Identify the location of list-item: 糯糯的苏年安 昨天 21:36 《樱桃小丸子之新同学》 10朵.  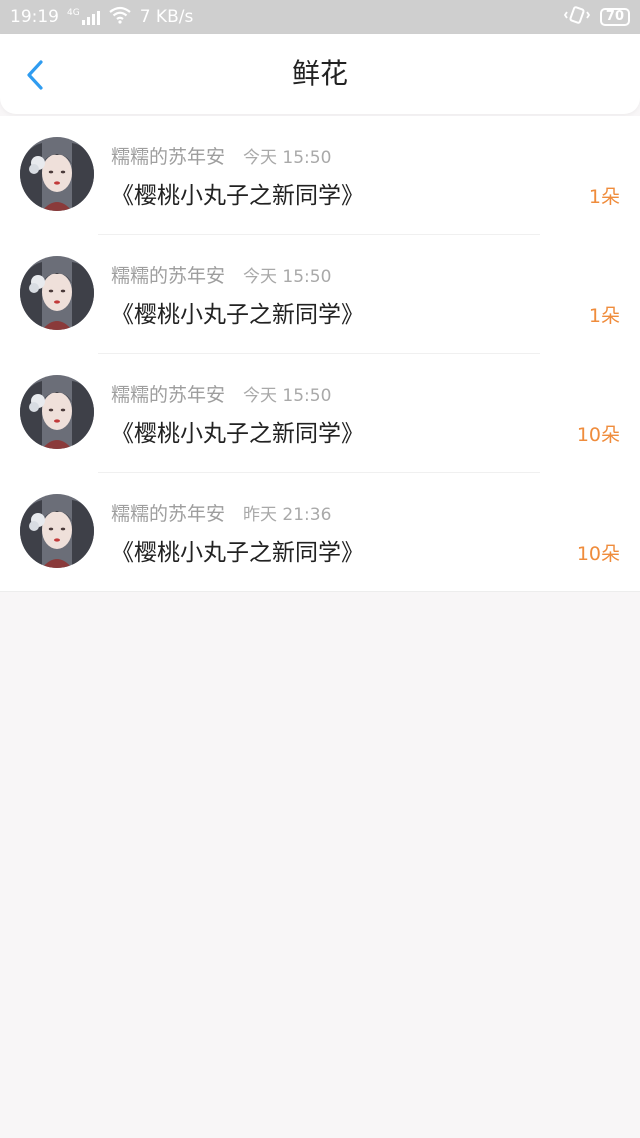
(320, 532).